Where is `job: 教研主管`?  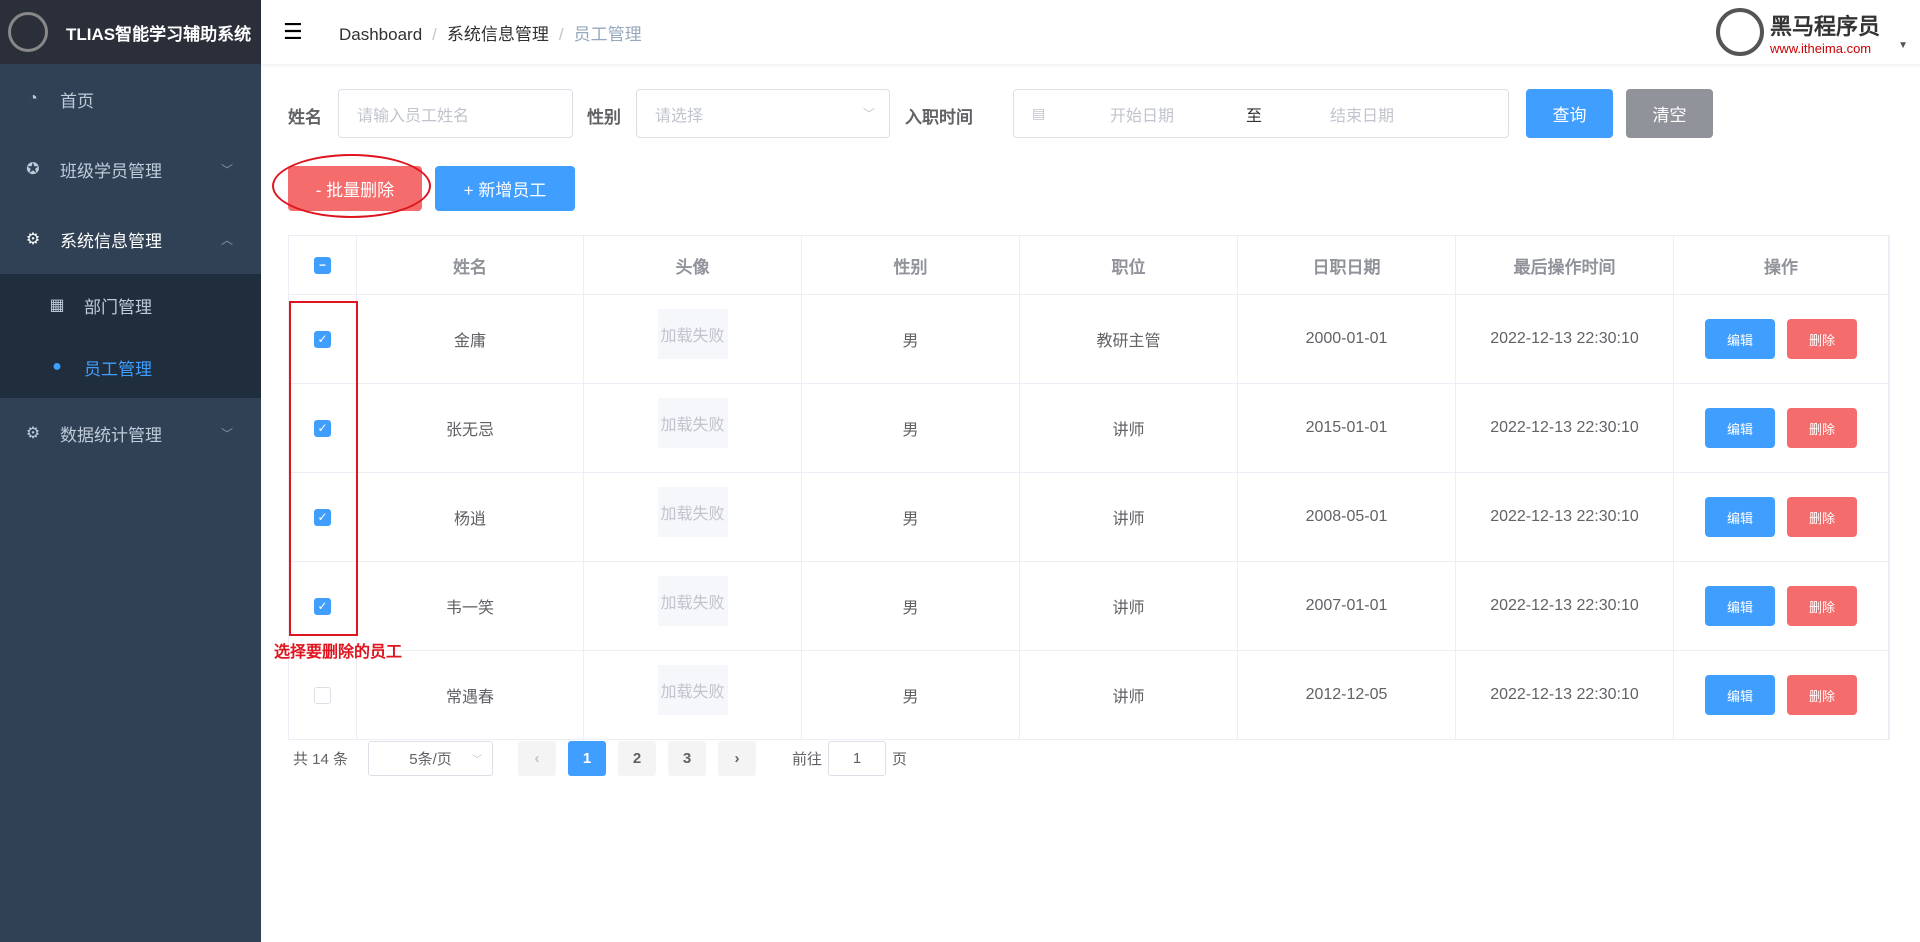
job: 教研主管 is located at coordinates (1128, 341).